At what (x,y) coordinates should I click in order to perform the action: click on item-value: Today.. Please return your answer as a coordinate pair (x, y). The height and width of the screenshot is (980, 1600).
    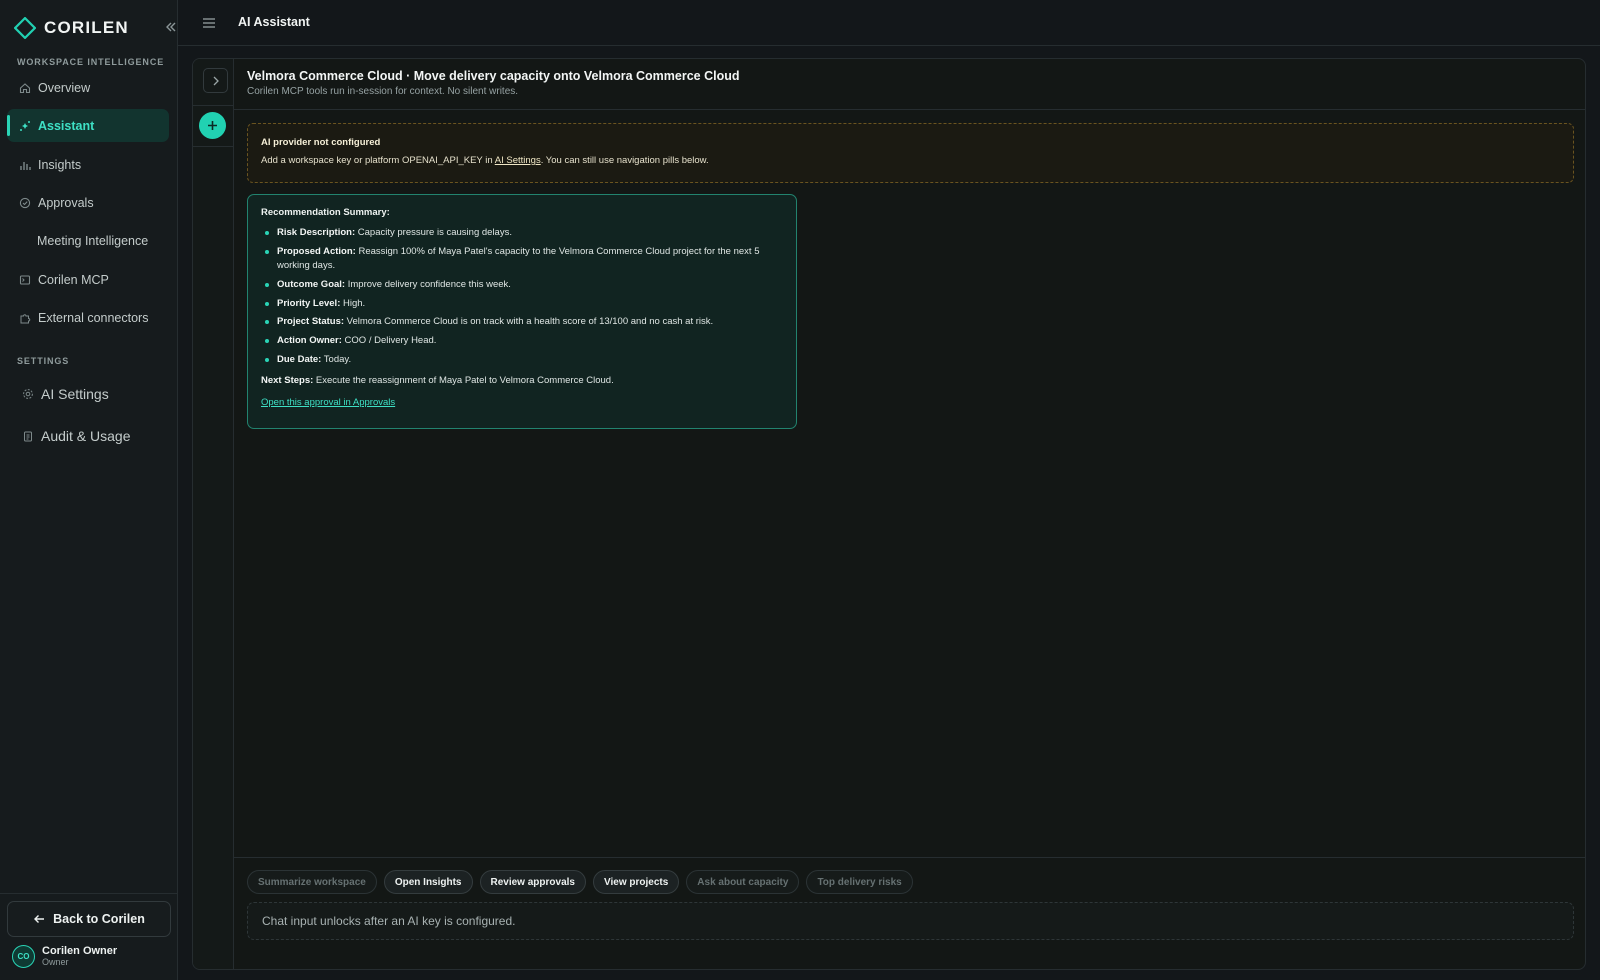
    Looking at the image, I should click on (336, 359).